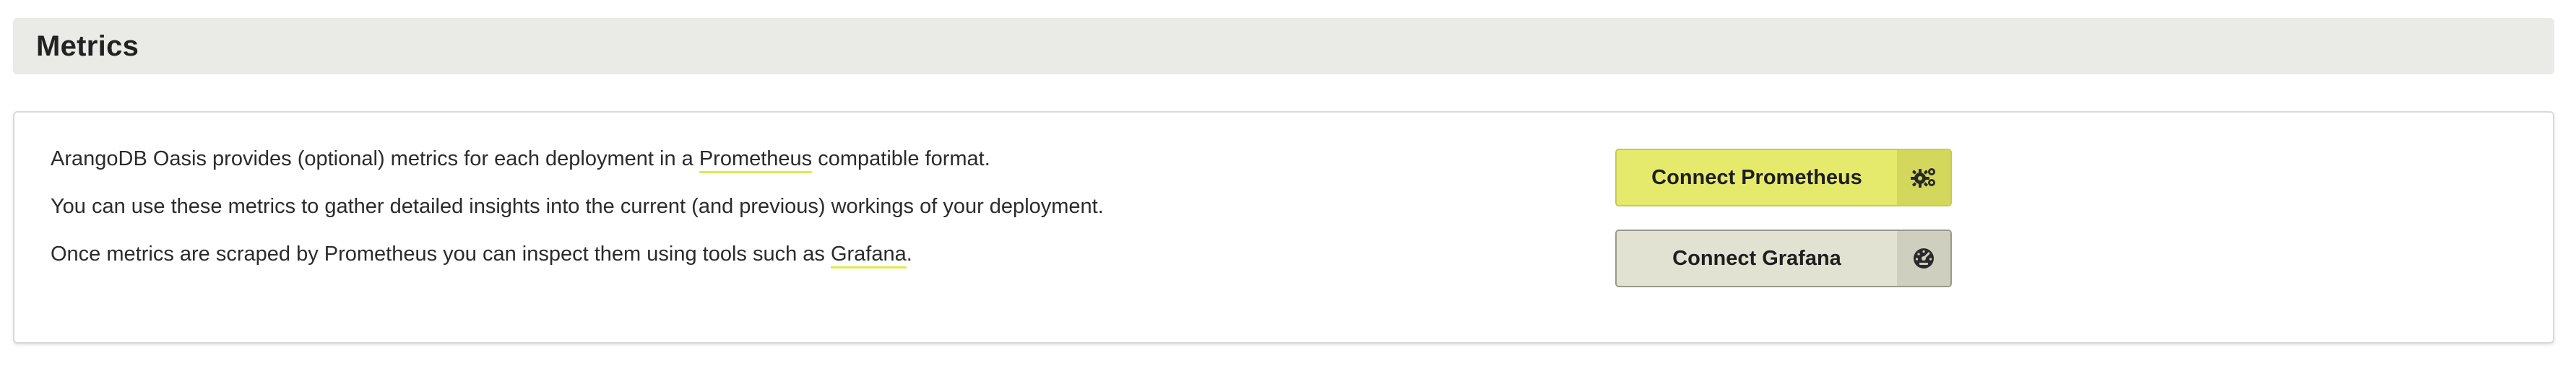  What do you see at coordinates (1283, 46) in the screenshot?
I see `section-header: Metrics` at bounding box center [1283, 46].